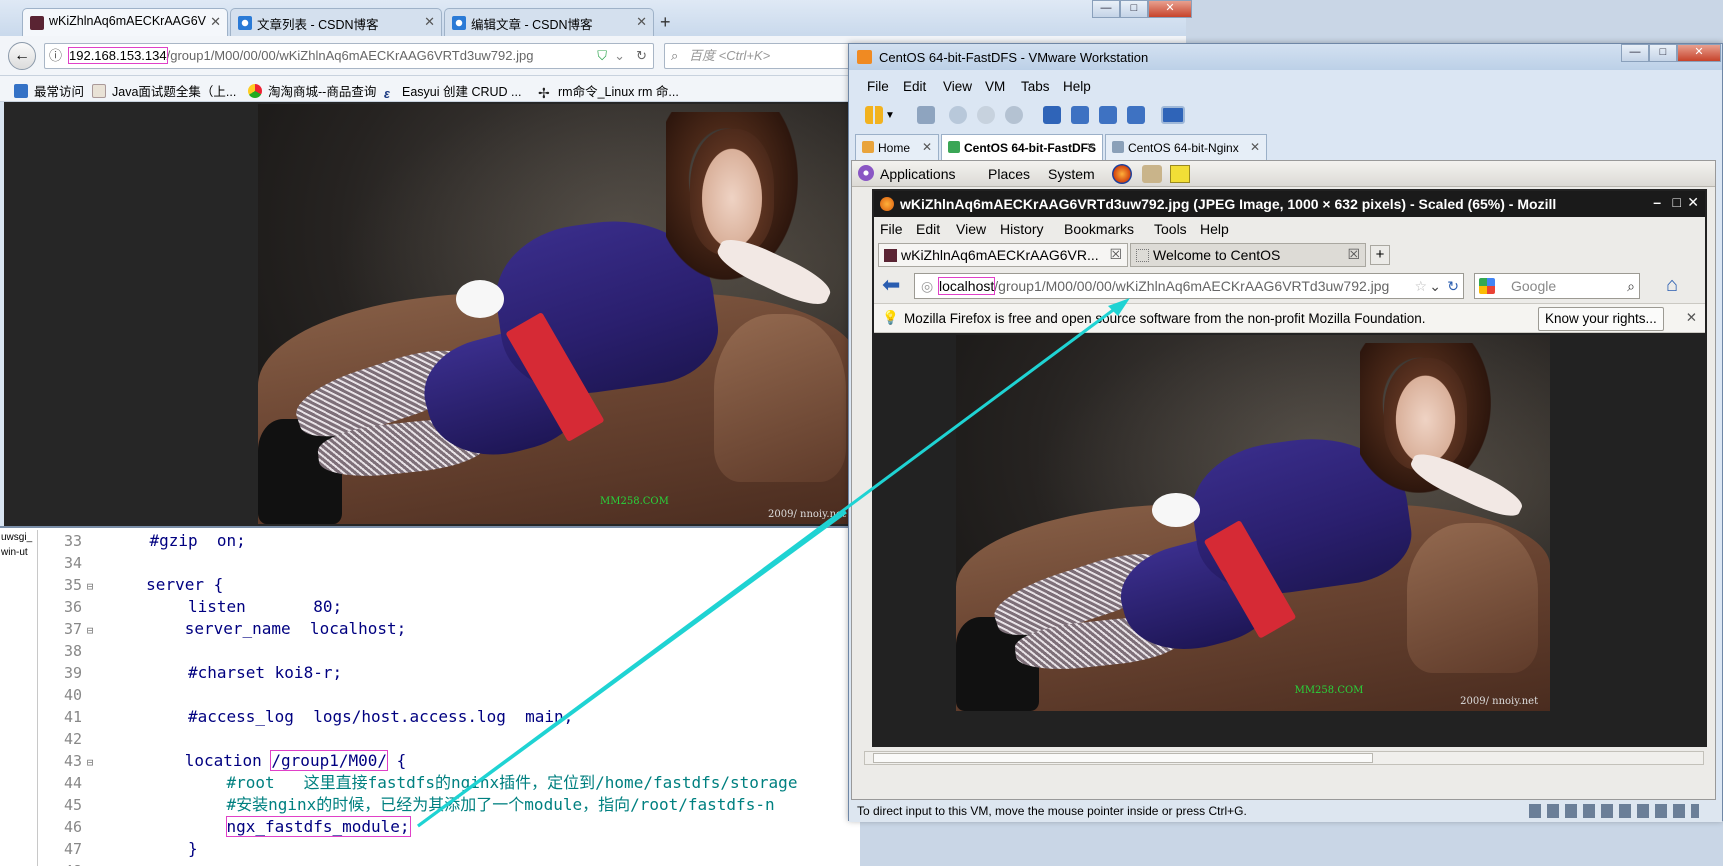 The width and height of the screenshot is (1723, 866). What do you see at coordinates (1003, 255) in the screenshot?
I see `tab-image: wKiZhlnAq6mAECKrAAG6VR... ☒` at bounding box center [1003, 255].